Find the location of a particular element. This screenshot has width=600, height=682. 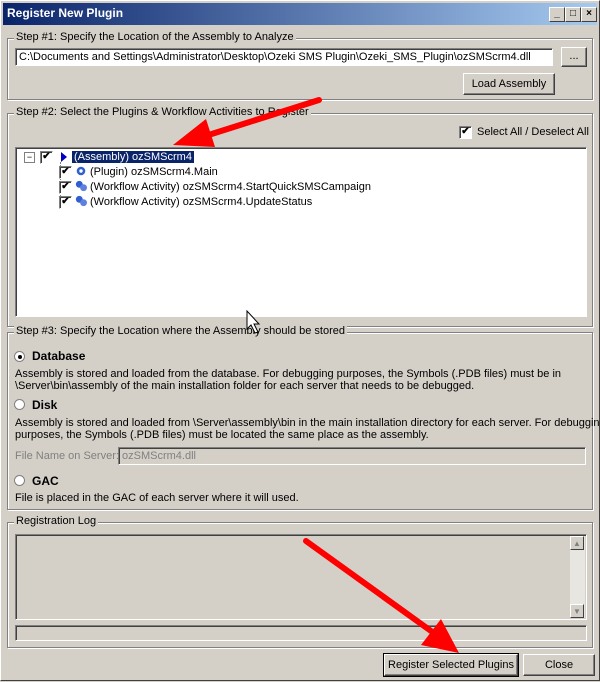

database-radio is located at coordinates (19, 356).